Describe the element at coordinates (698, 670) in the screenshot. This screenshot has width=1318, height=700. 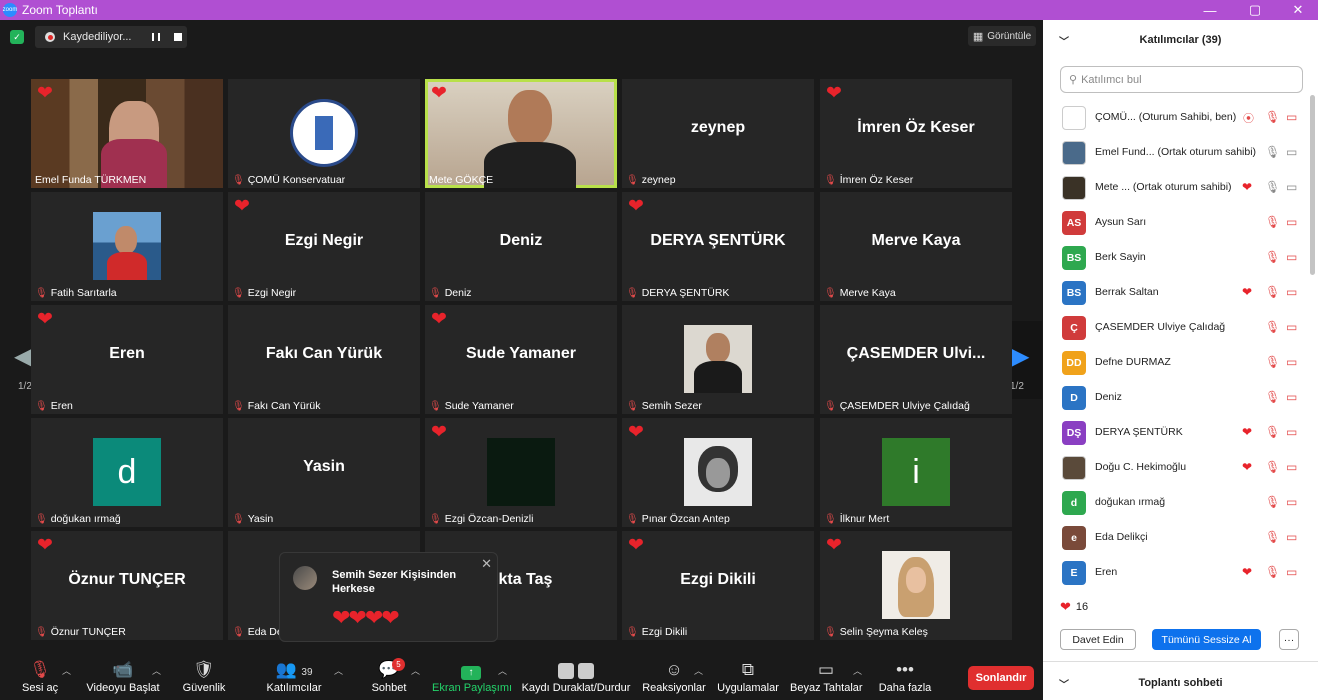
I see `reactions-caret-icon: ︿` at that location.